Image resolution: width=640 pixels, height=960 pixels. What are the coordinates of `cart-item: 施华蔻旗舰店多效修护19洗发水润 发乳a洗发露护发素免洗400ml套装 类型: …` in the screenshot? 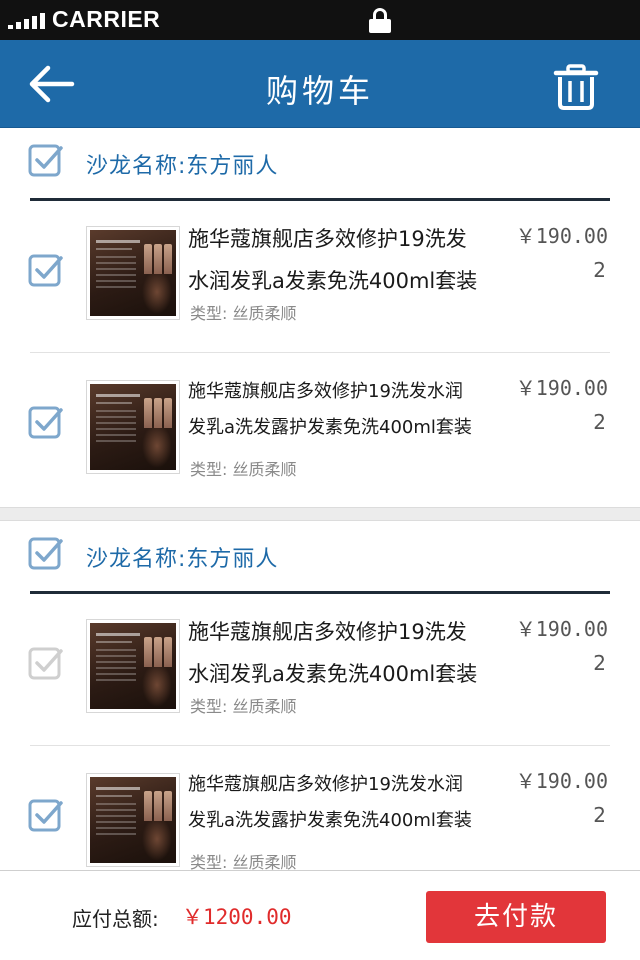 It's located at (320, 809).